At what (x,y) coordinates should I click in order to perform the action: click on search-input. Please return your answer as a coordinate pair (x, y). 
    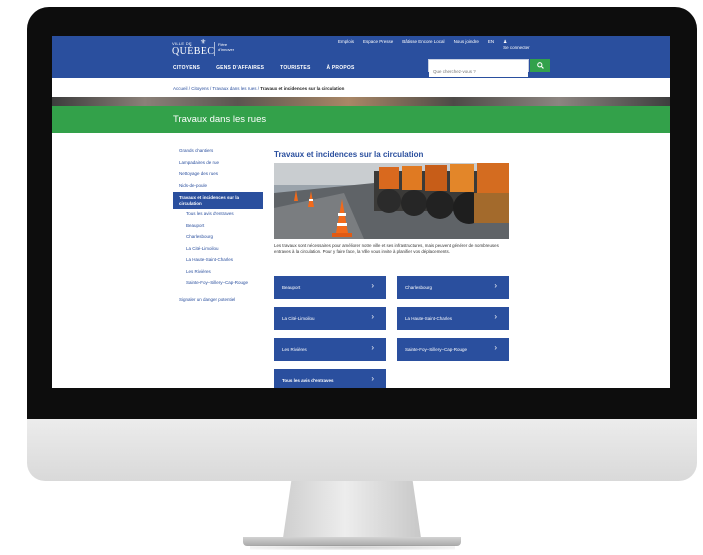
    Looking at the image, I should click on (478, 71).